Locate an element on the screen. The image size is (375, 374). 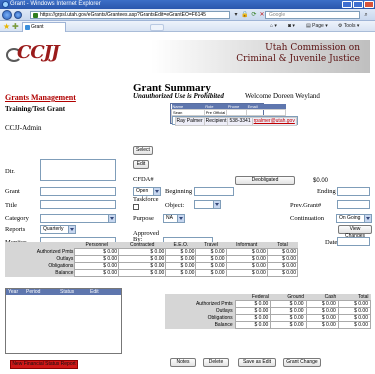
add-favorites-icon: ✚ is located at coordinates (15, 26).